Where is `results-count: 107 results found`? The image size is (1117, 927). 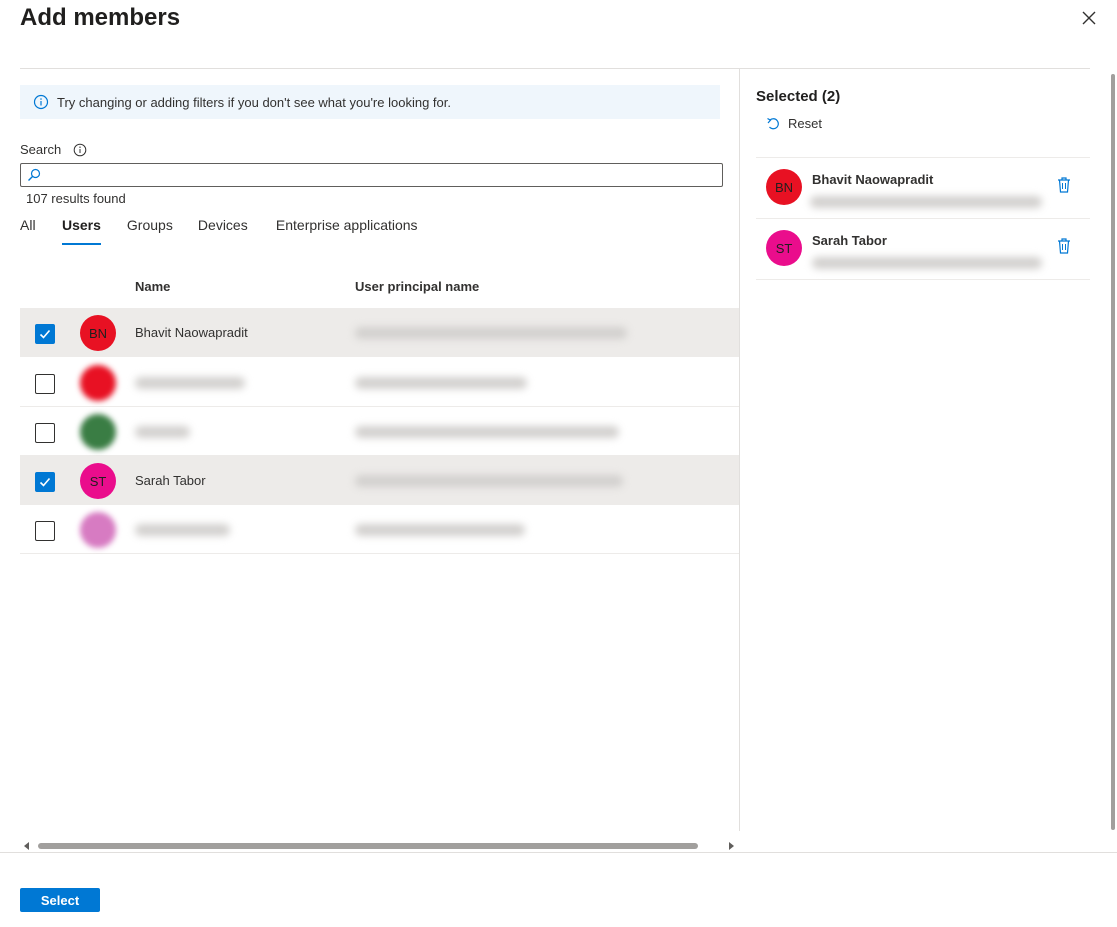
results-count: 107 results found is located at coordinates (76, 198).